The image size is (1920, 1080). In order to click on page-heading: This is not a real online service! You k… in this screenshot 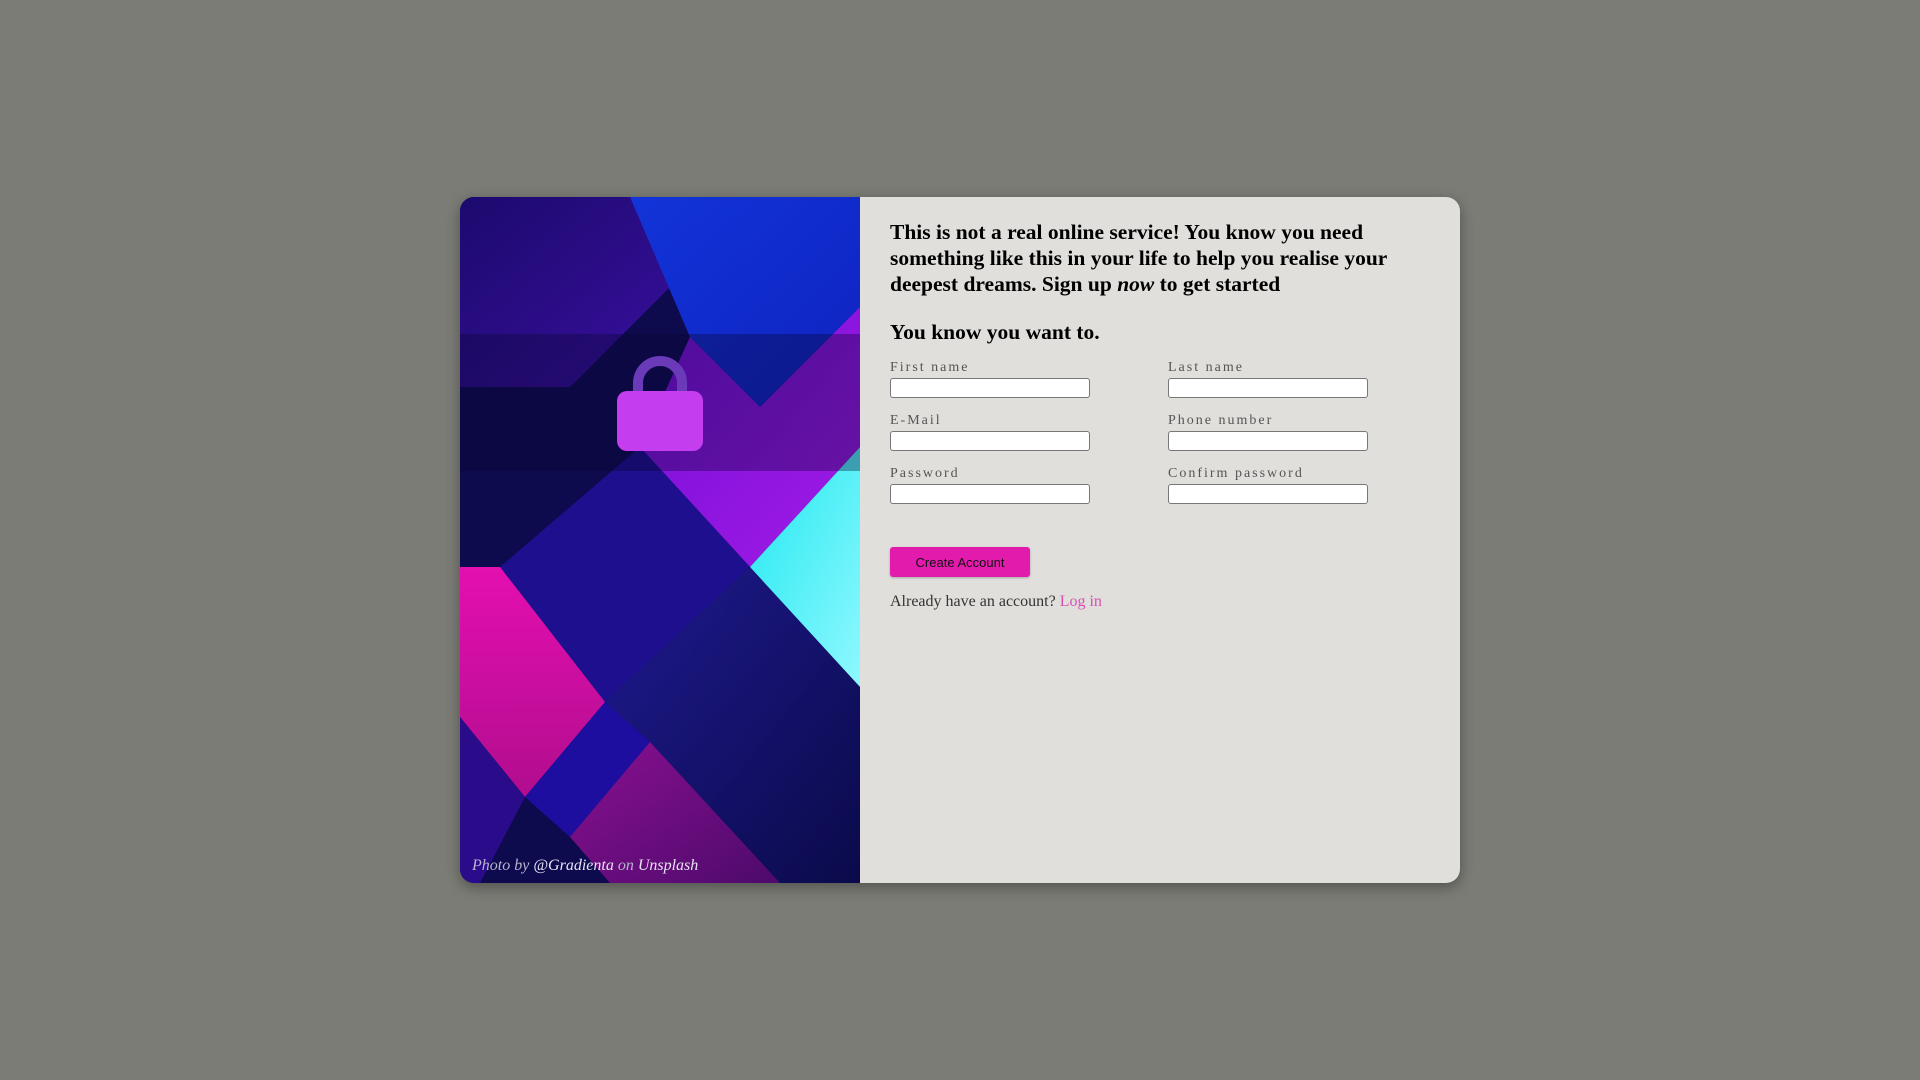, I will do `click(1160, 258)`.